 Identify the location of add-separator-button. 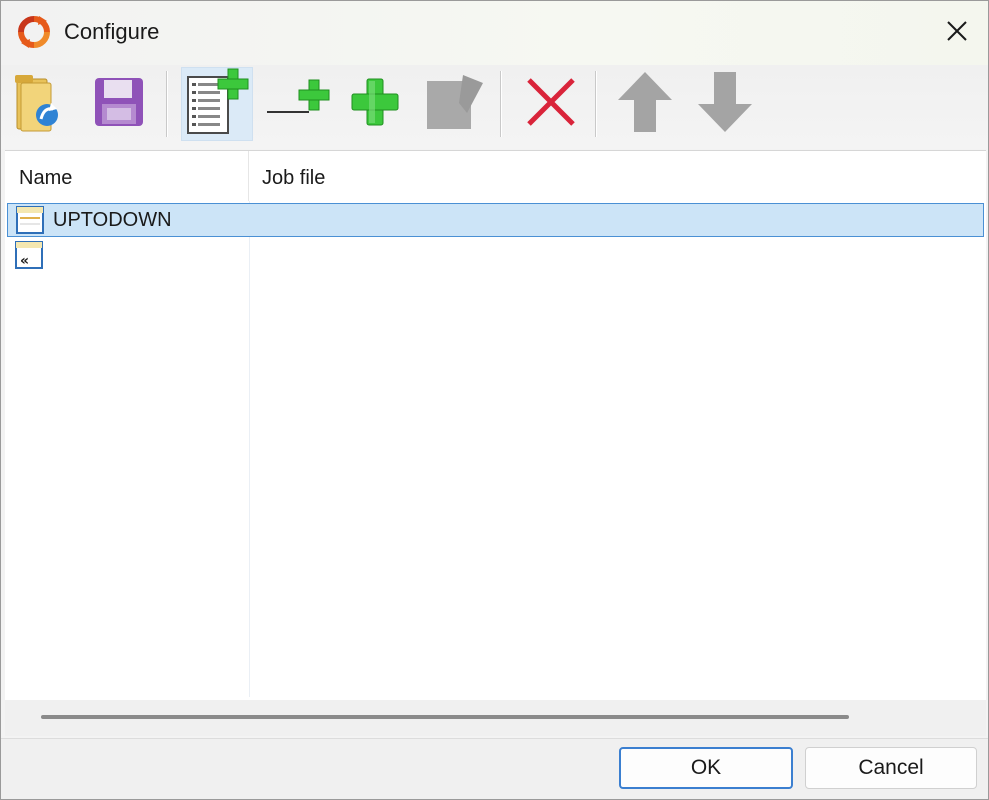
(299, 104).